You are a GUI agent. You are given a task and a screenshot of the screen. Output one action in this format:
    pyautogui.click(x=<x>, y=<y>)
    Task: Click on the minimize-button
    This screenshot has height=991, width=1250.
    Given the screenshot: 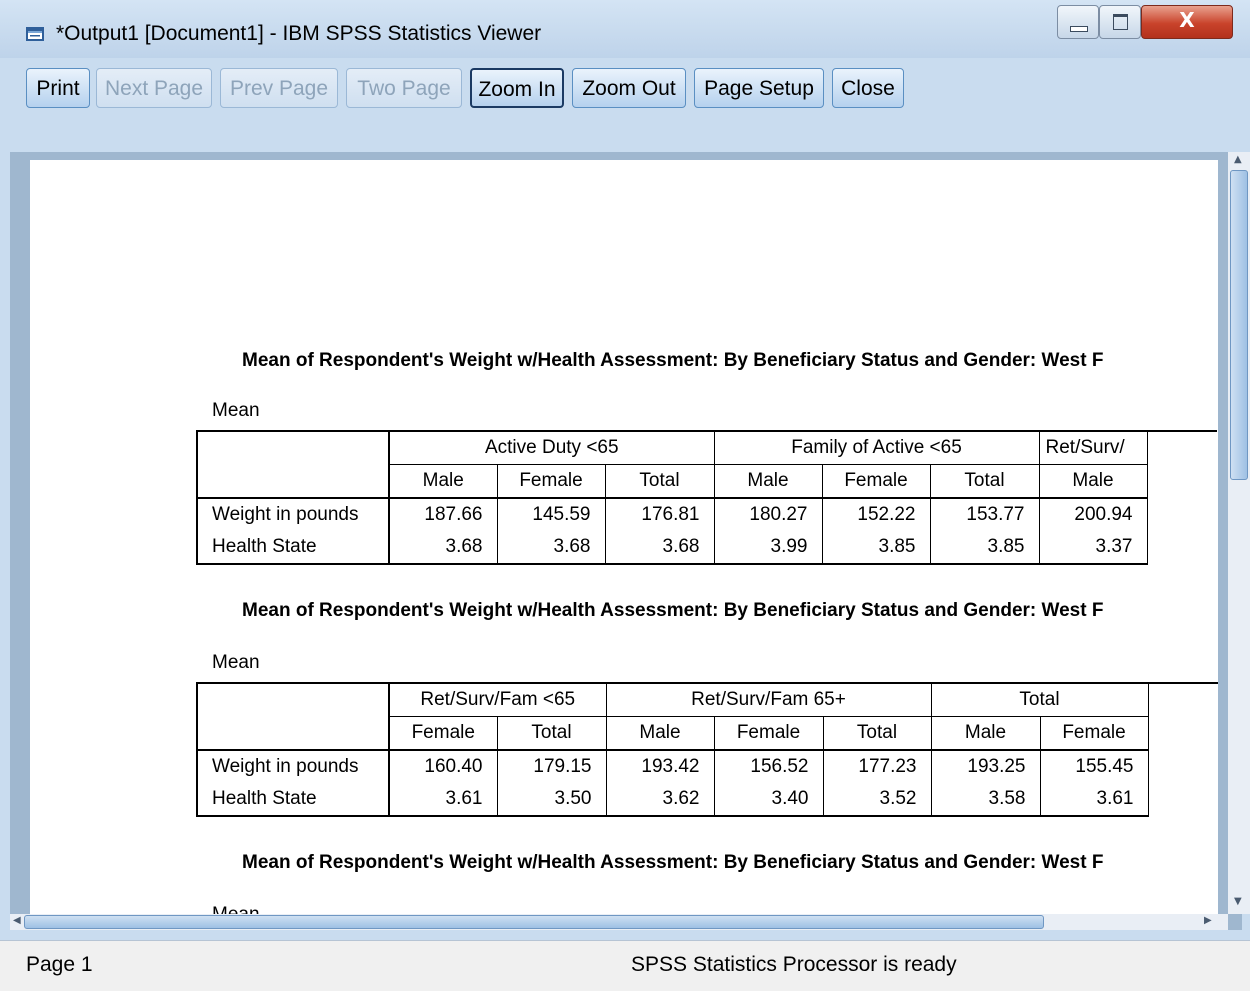 What is the action you would take?
    pyautogui.click(x=1078, y=22)
    